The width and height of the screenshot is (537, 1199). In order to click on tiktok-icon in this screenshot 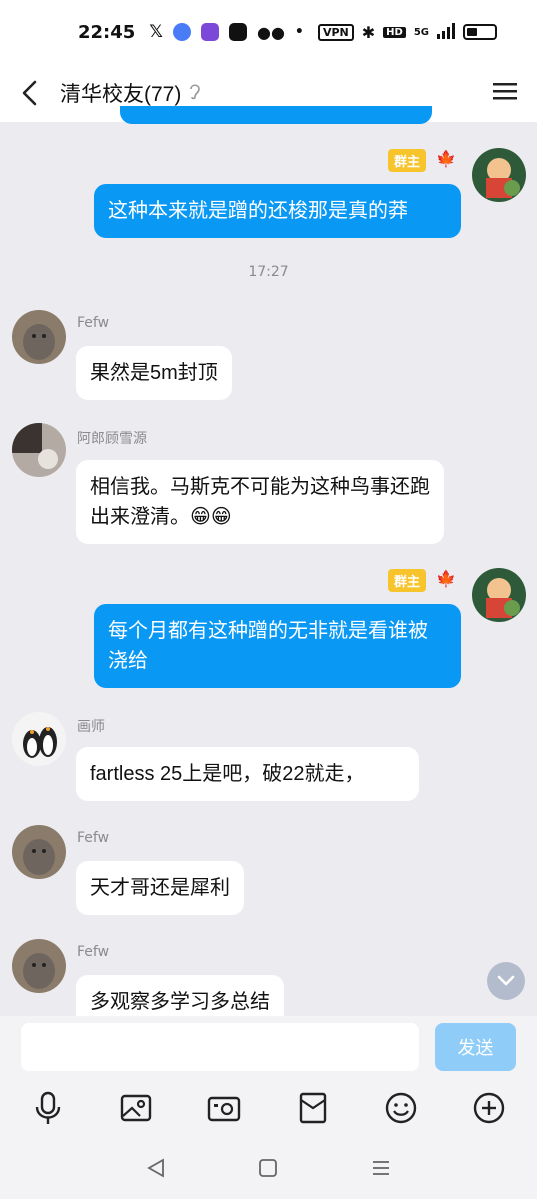, I will do `click(238, 32)`.